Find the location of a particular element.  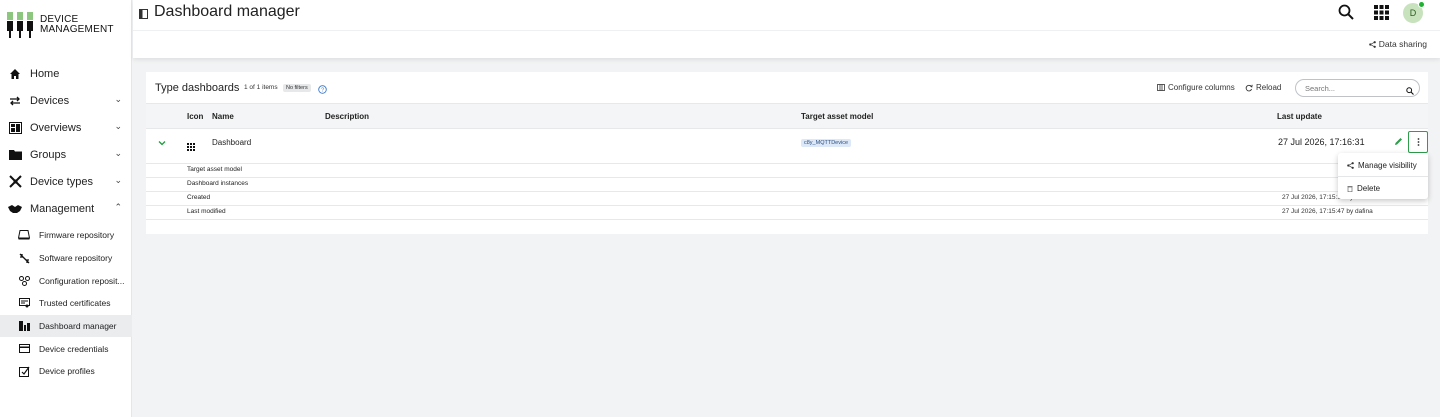

credential-card-icon is located at coordinates (24, 349).